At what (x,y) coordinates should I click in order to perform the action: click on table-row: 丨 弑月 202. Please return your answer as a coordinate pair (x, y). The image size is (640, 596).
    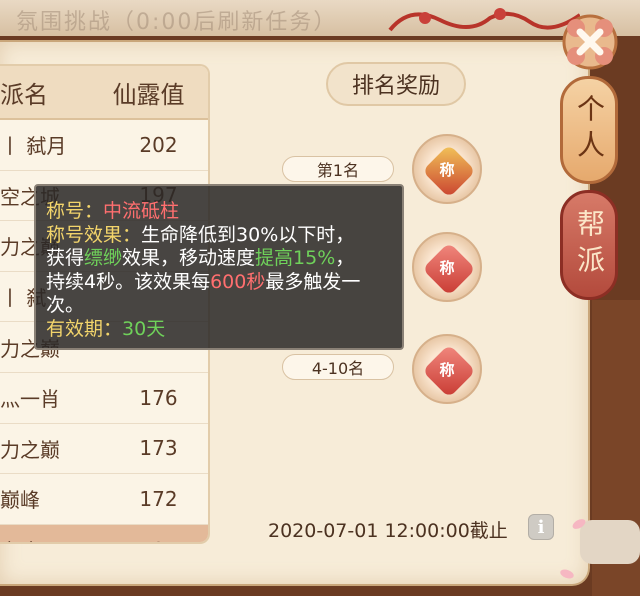
    Looking at the image, I should click on (104, 145).